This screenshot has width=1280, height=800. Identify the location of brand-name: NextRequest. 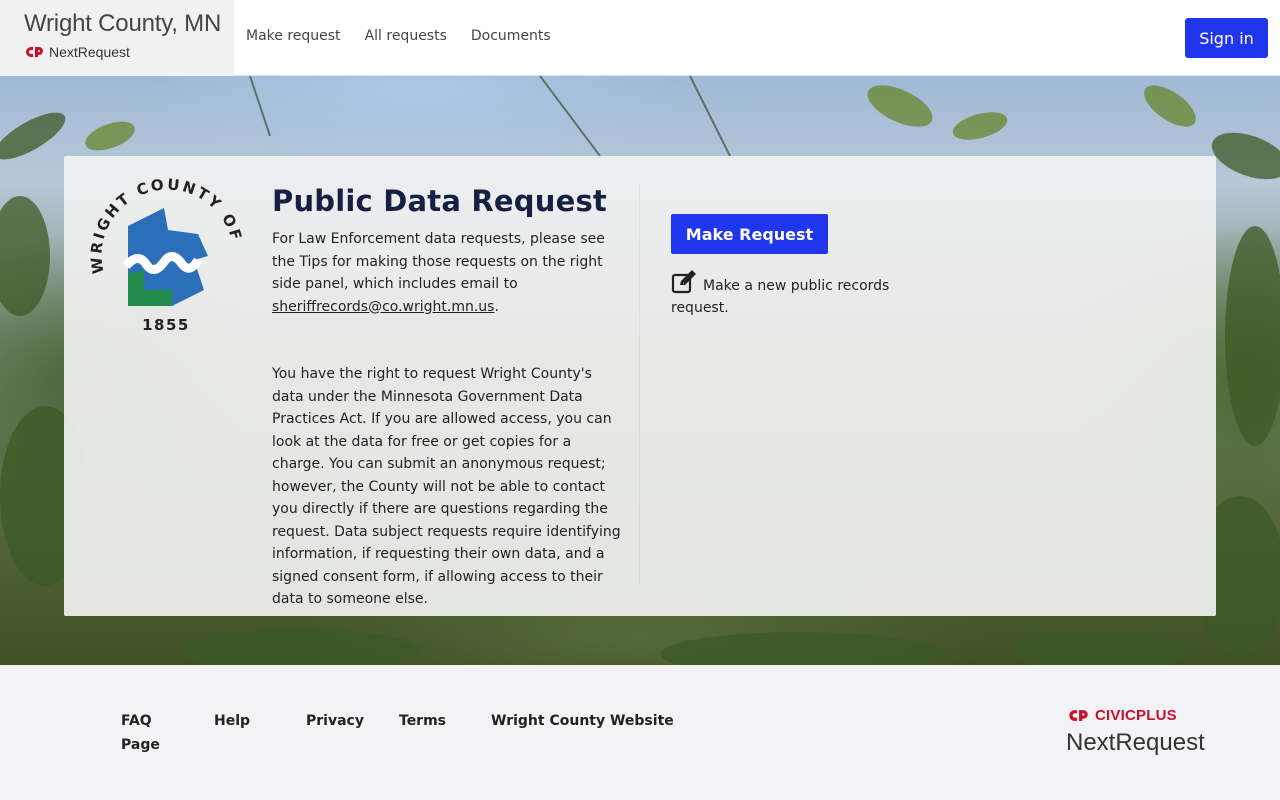
(89, 51).